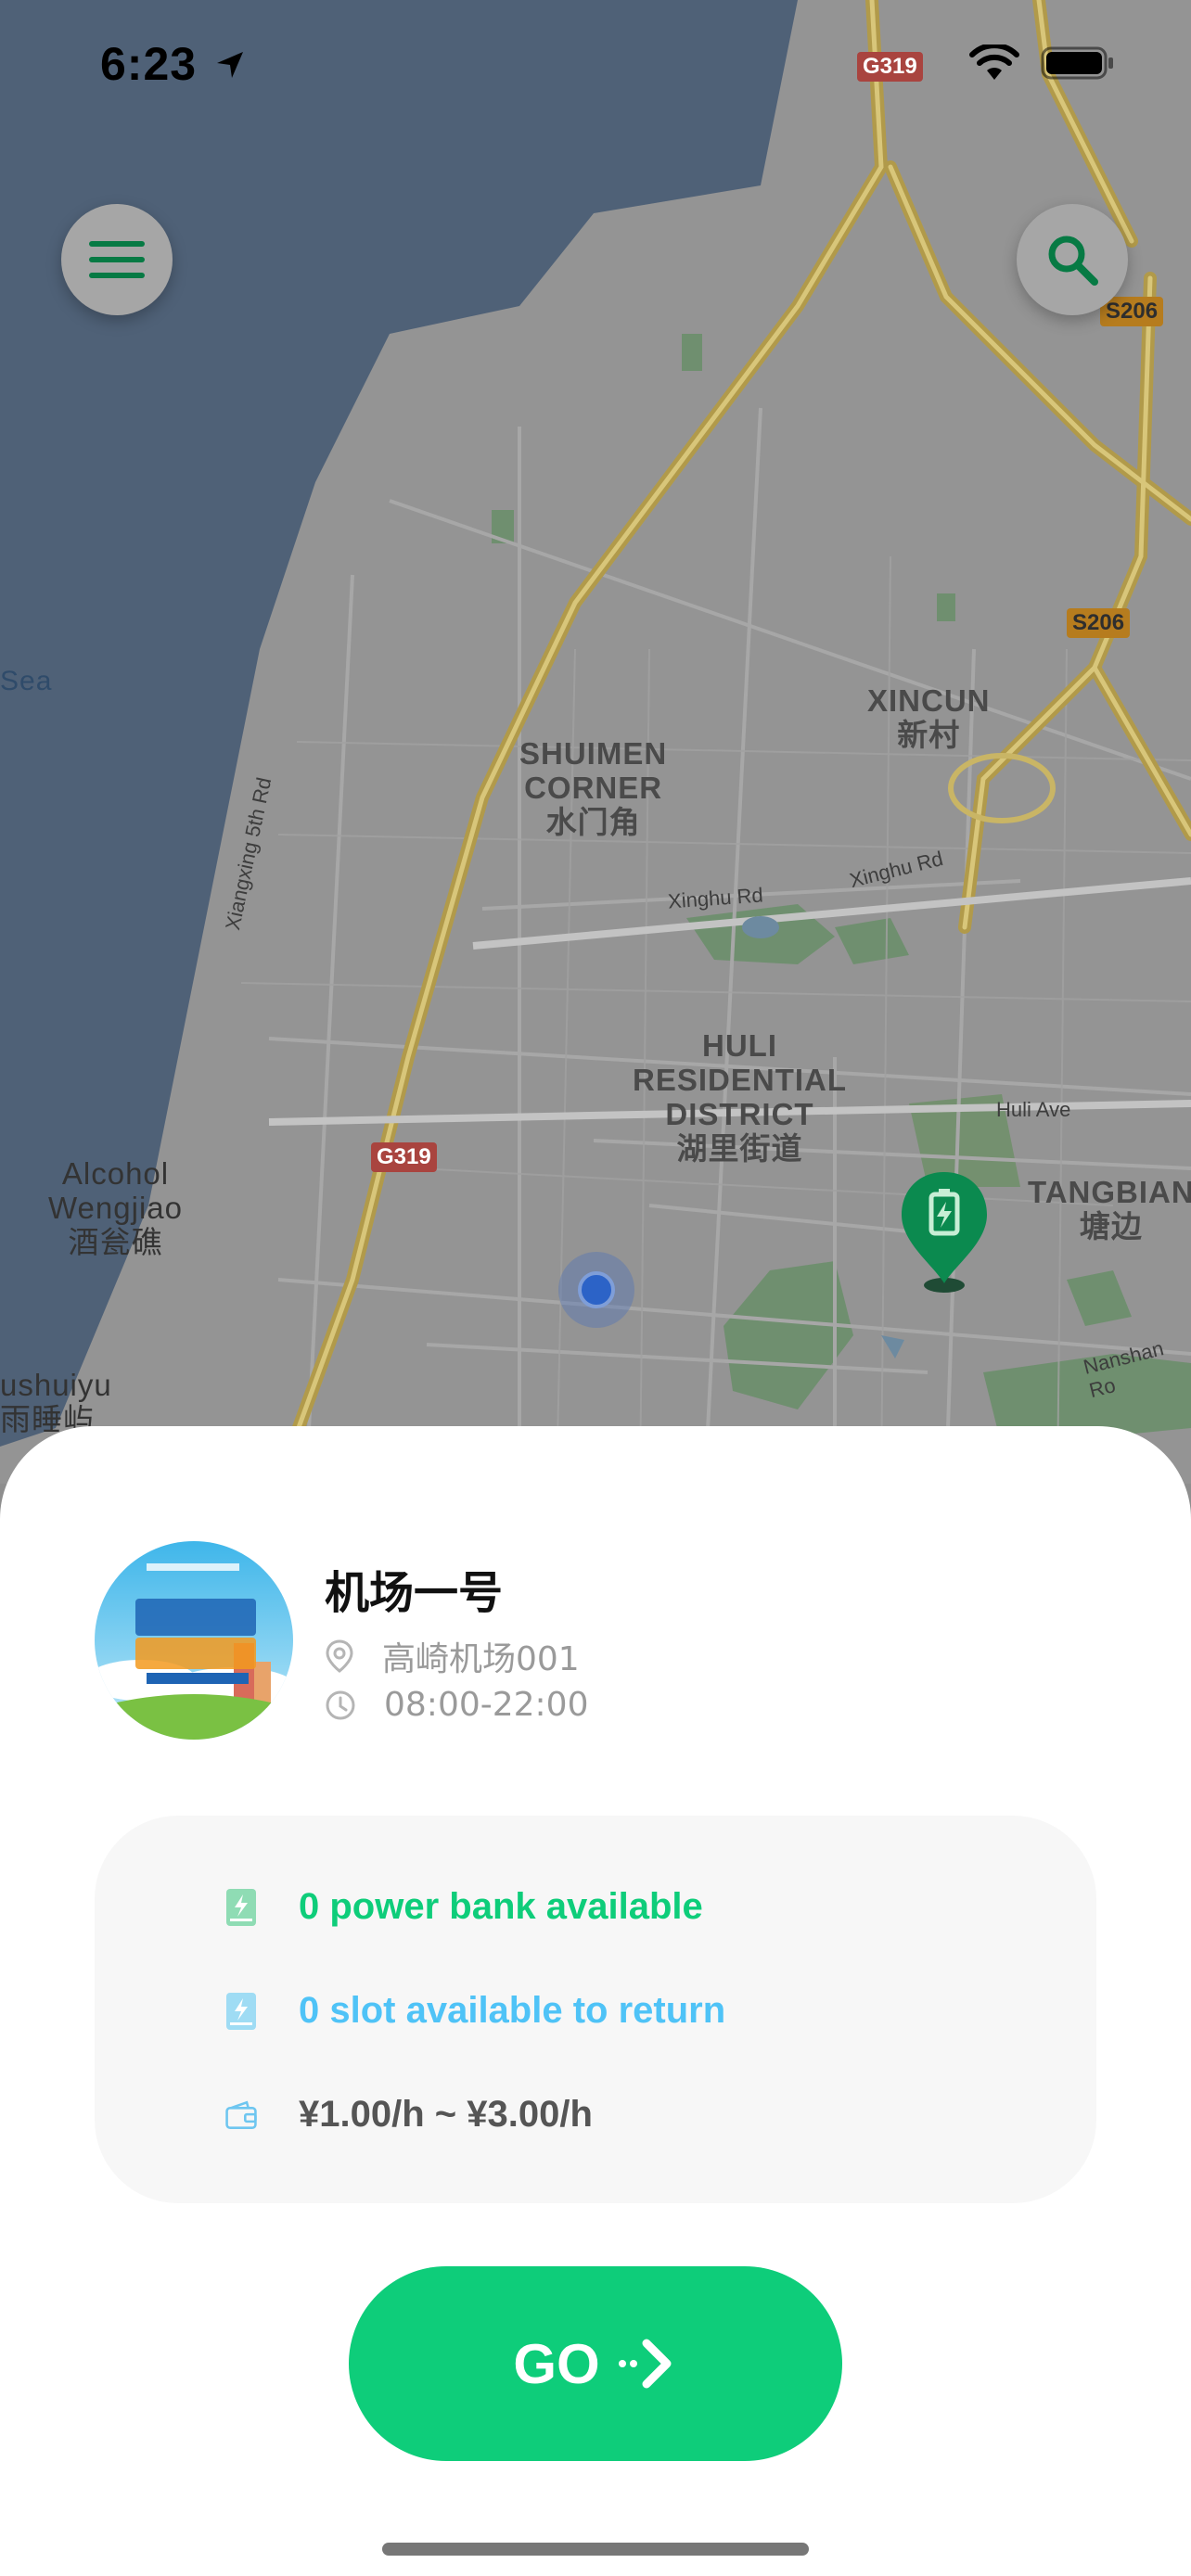 The height and width of the screenshot is (2576, 1191). I want to click on power-bank-row: 0 power bank available, so click(463, 1907).